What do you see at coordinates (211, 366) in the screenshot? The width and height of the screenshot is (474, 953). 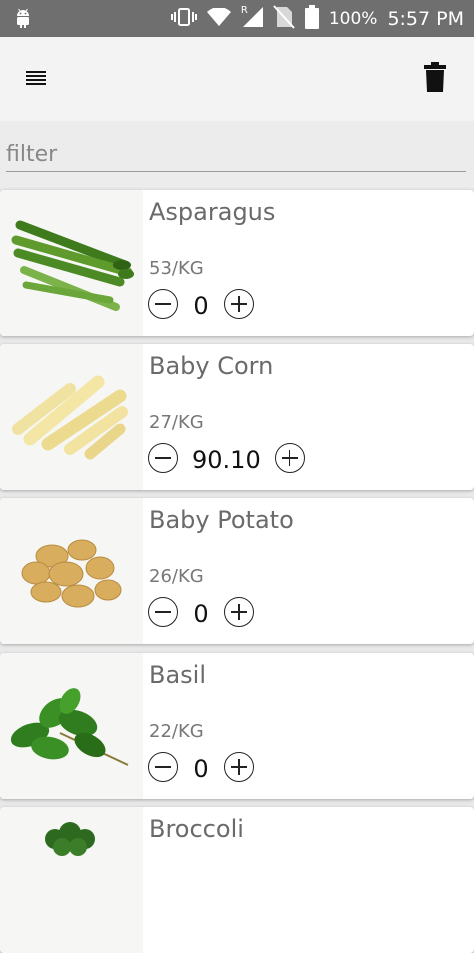 I see `product-name: Baby Corn` at bounding box center [211, 366].